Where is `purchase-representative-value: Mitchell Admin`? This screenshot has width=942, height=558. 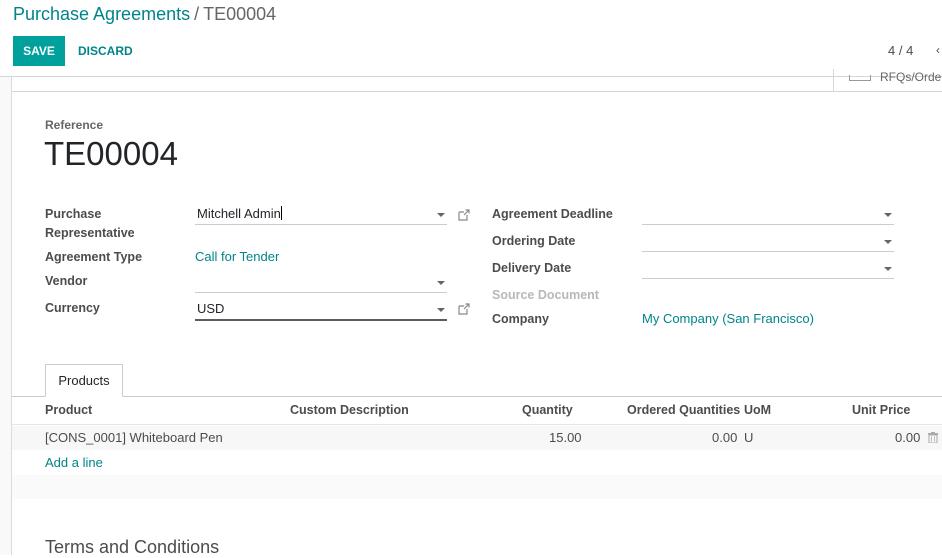 purchase-representative-value: Mitchell Admin is located at coordinates (239, 213).